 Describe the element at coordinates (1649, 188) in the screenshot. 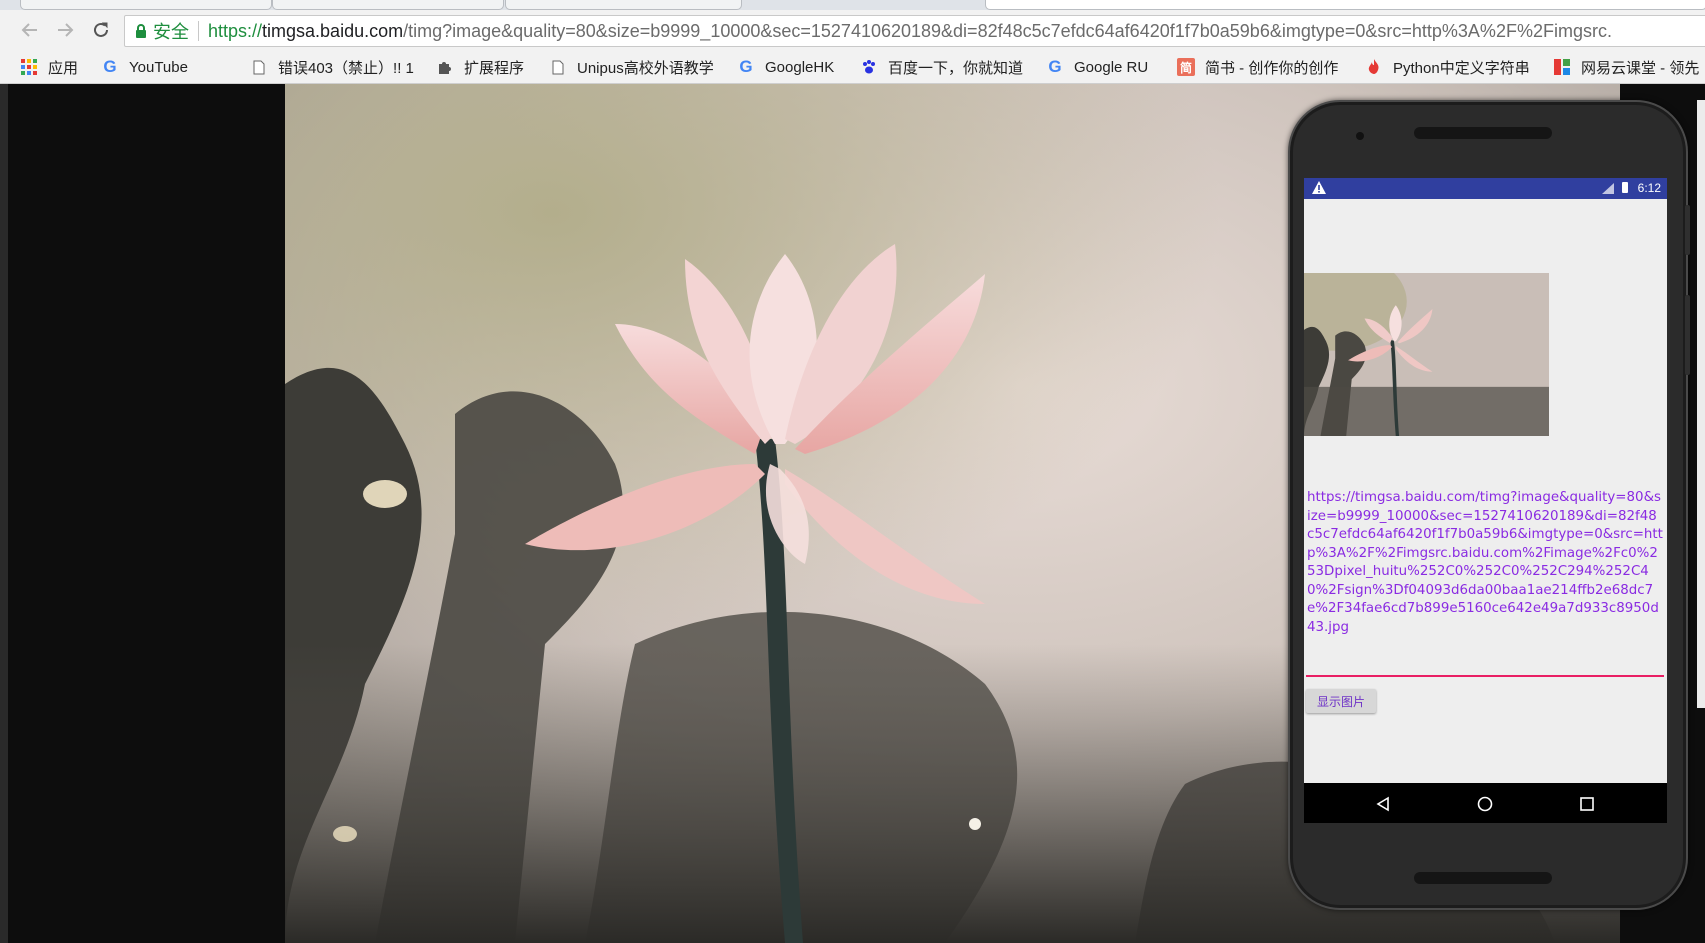

I see `status-time: 6:12` at that location.